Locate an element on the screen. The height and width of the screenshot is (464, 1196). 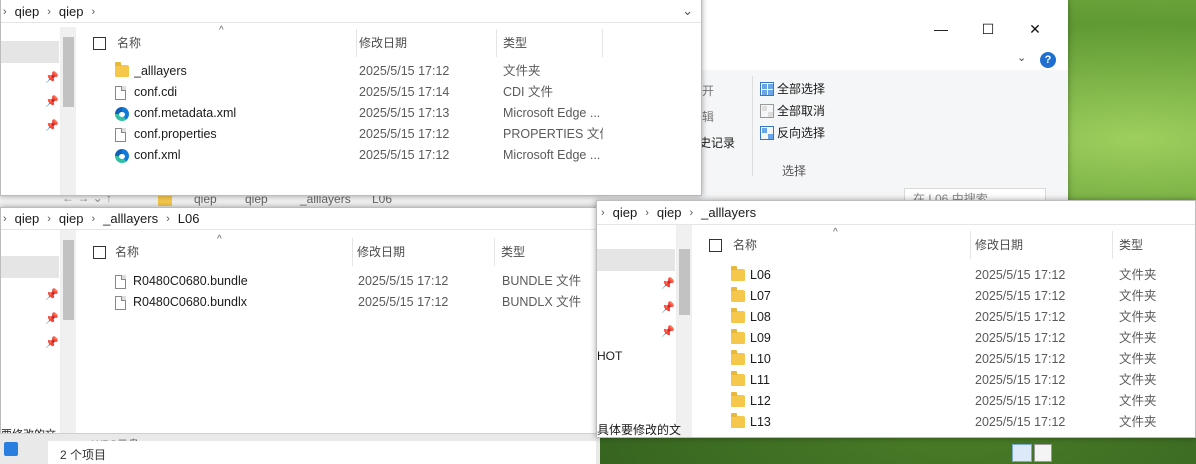
file-name: L07 is located at coordinates (760, 296).